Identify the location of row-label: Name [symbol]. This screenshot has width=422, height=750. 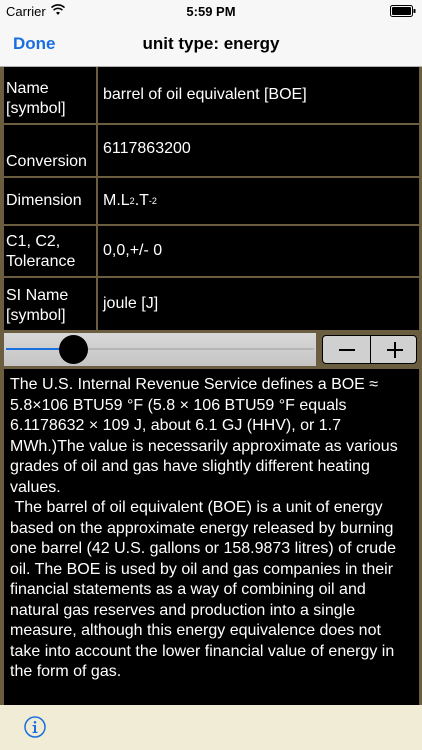
(50, 95).